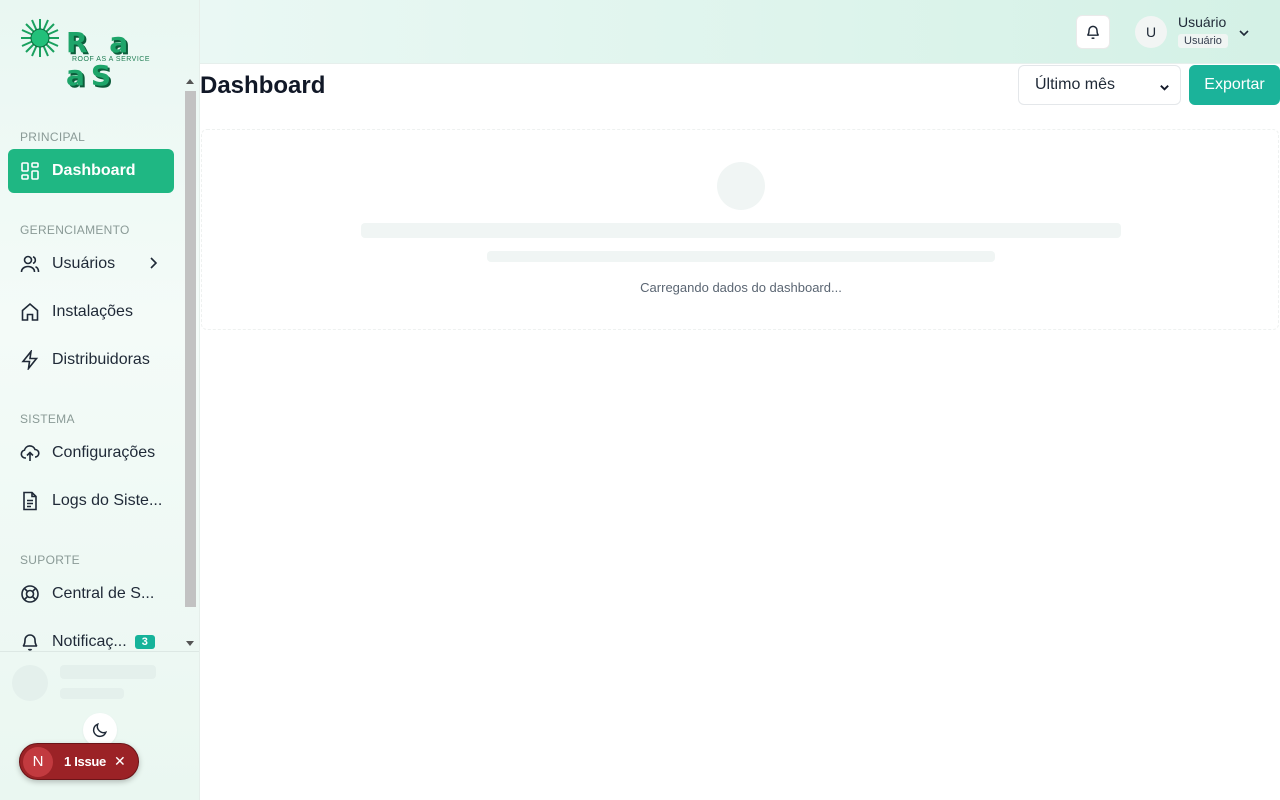 Image resolution: width=1280 pixels, height=800 pixels. Describe the element at coordinates (741, 186) in the screenshot. I see `loading-circle-skeleton` at that location.